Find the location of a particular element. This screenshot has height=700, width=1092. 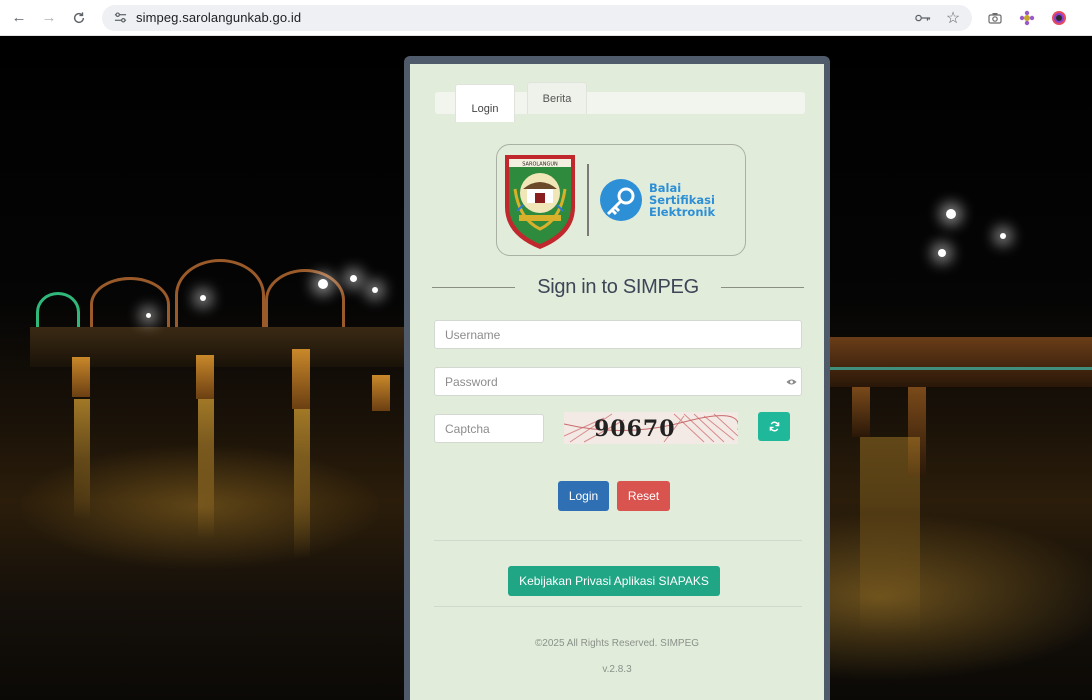

arrow-left-icon: ← is located at coordinates (19, 17).